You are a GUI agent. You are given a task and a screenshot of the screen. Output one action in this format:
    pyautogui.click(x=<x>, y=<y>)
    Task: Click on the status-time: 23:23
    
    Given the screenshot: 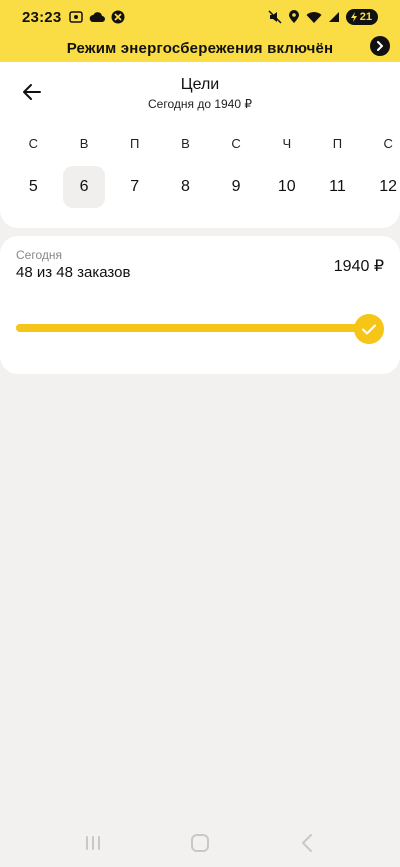 What is the action you would take?
    pyautogui.click(x=42, y=17)
    